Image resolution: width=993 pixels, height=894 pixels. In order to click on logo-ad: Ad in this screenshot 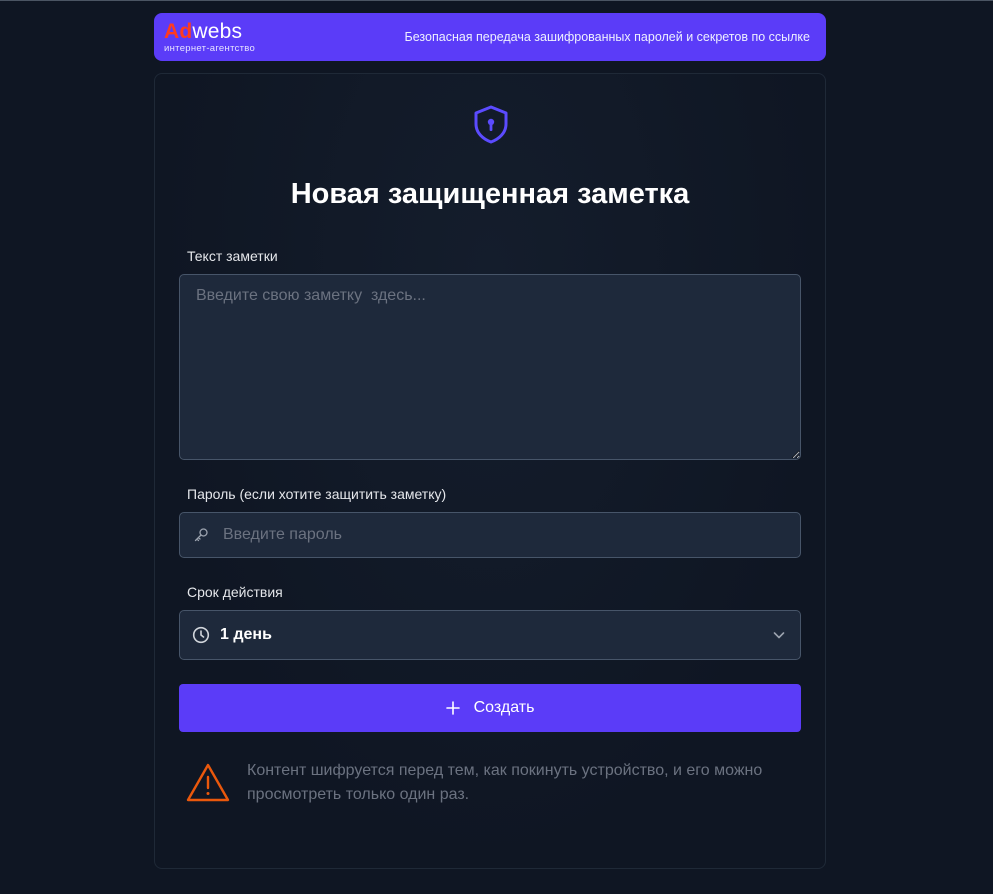, I will do `click(178, 31)`.